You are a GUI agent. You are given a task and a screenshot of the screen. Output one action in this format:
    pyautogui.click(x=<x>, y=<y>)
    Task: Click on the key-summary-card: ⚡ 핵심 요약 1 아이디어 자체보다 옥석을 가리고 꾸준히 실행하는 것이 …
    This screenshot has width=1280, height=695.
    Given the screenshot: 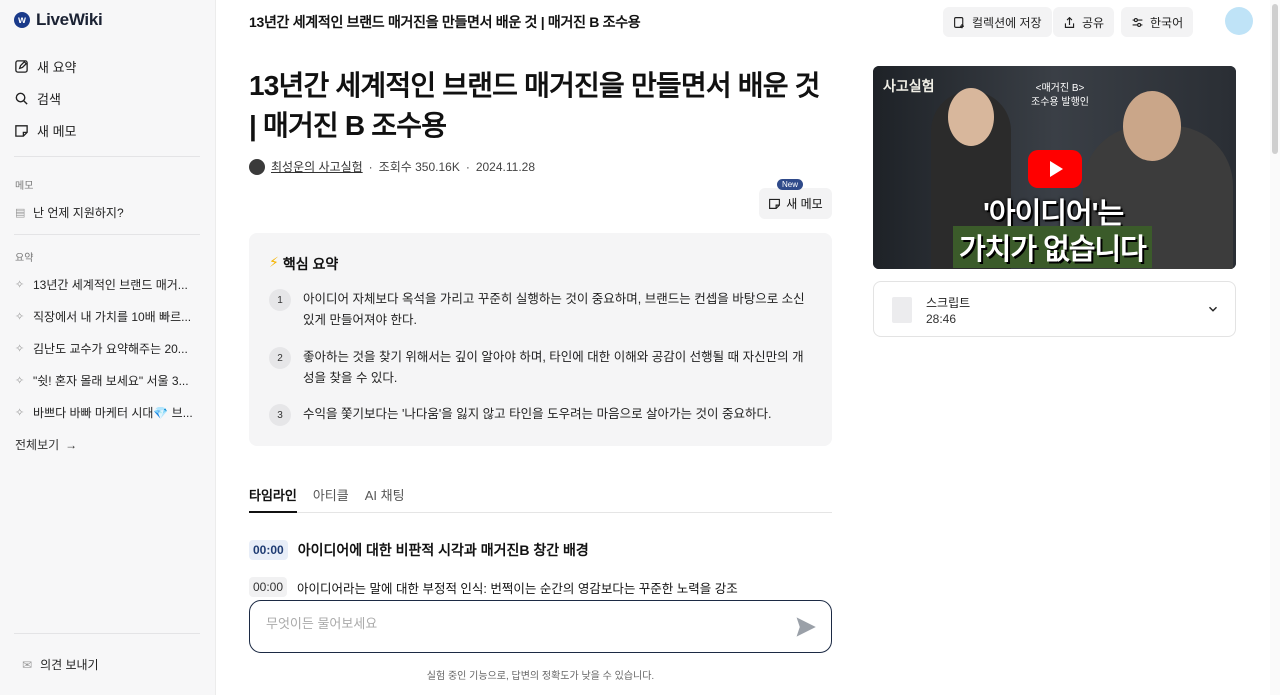 What is the action you would take?
    pyautogui.click(x=540, y=339)
    